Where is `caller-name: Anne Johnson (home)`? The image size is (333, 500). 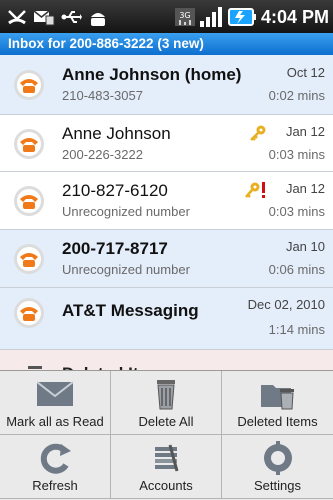
caller-name: Anne Johnson (home) is located at coordinates (152, 74).